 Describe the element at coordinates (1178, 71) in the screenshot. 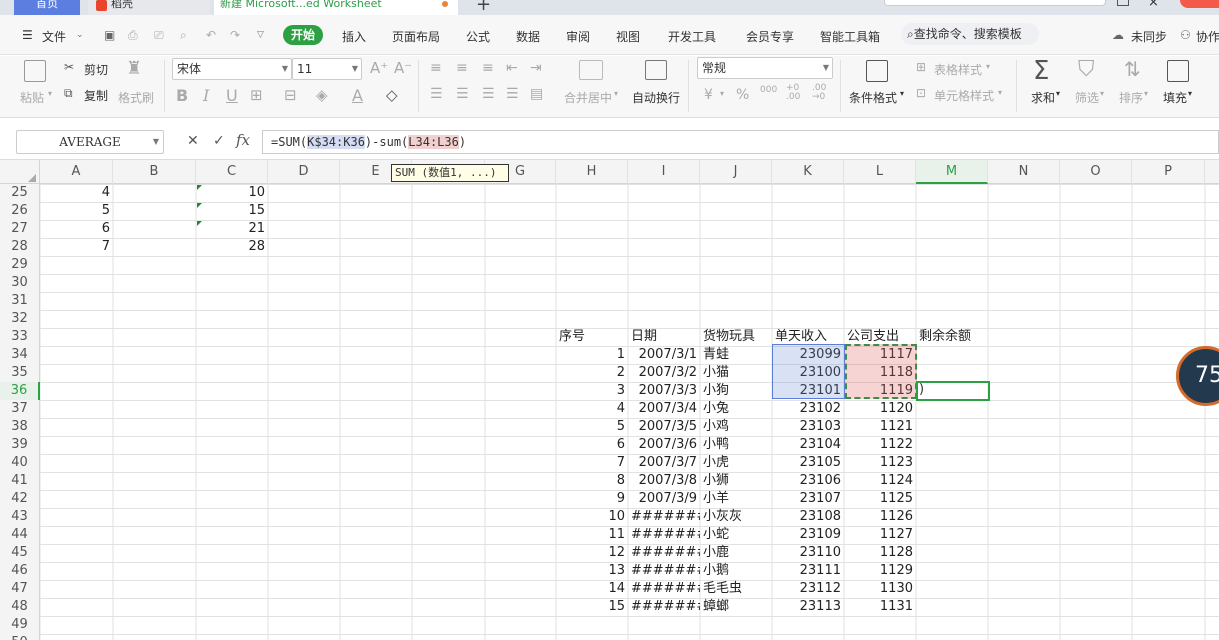

I see `fill-icon` at that location.